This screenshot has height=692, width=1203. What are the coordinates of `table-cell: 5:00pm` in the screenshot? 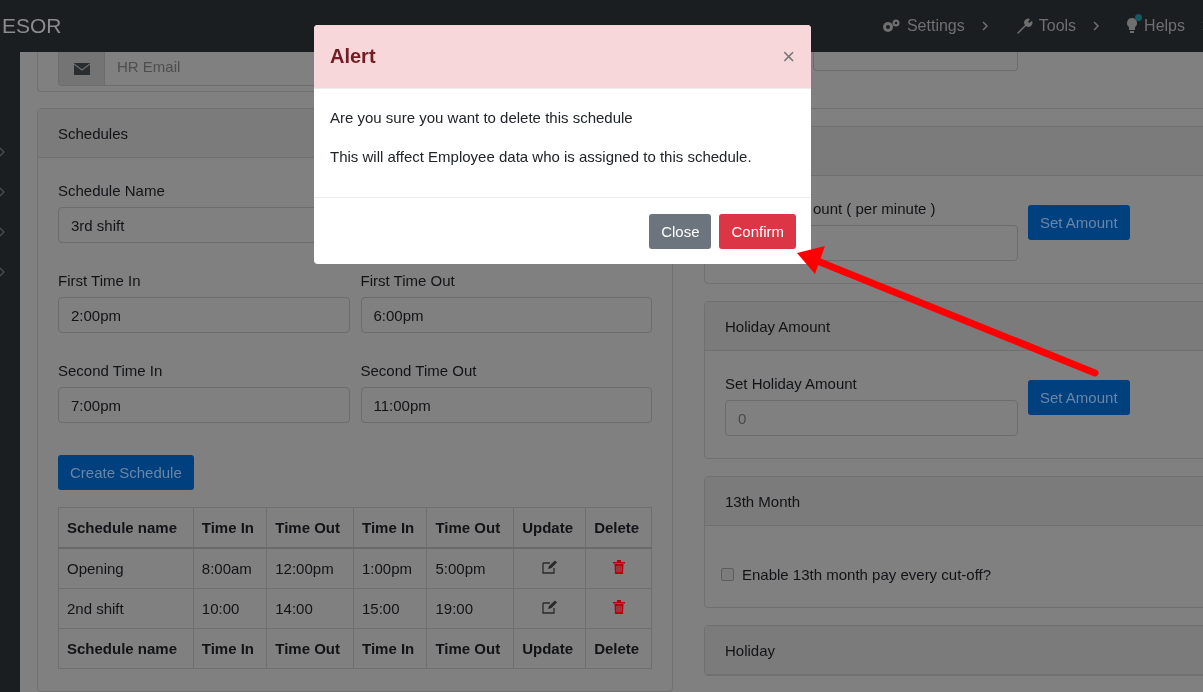 It's located at (470, 568).